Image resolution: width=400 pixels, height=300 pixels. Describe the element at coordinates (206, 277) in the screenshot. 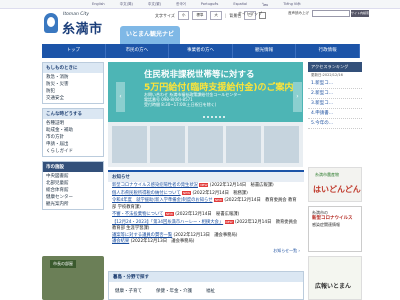

I see `category-title: 暮島・分野で探す` at that location.